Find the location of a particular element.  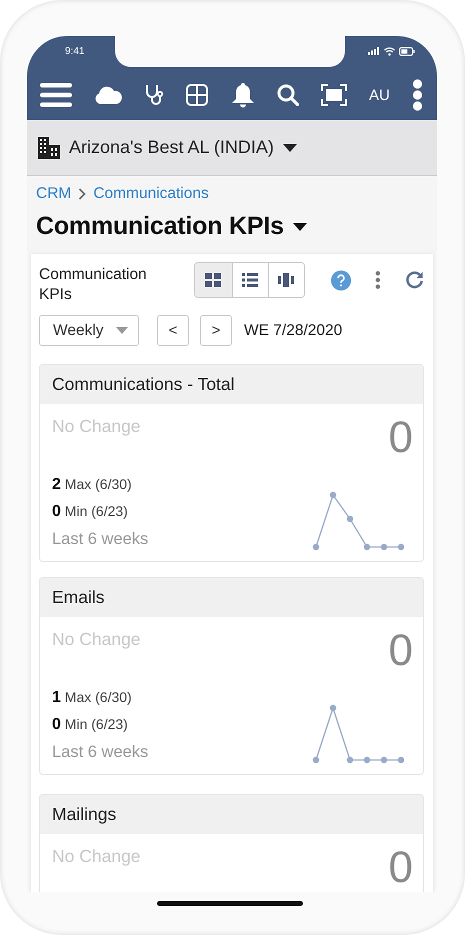

chevron-right-icon is located at coordinates (82, 194).